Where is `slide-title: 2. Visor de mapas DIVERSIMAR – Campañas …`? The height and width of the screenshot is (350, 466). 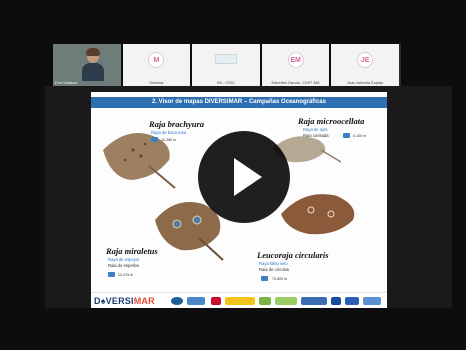 slide-title: 2. Visor de mapas DIVERSIMAR – Campañas … is located at coordinates (239, 102).